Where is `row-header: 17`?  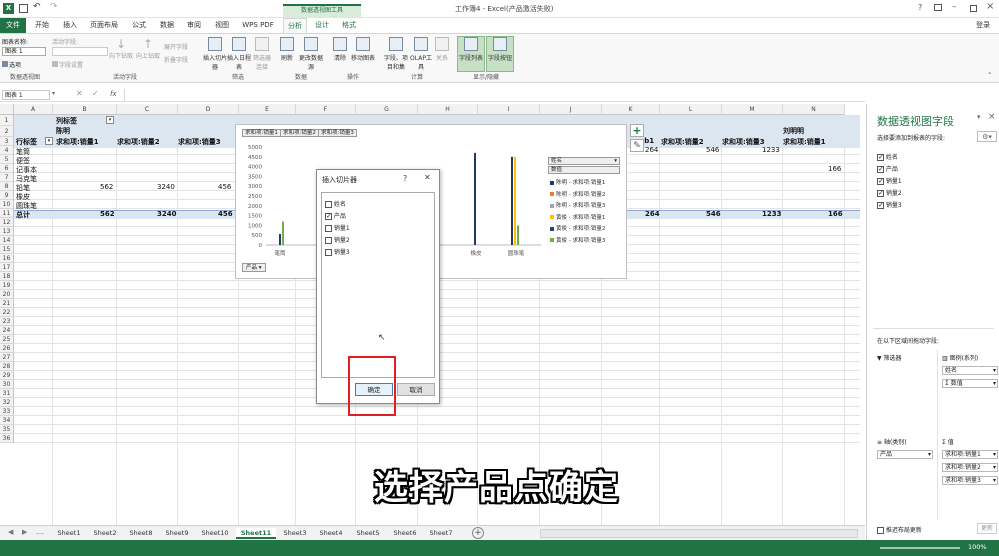 row-header: 17 is located at coordinates (7, 267).